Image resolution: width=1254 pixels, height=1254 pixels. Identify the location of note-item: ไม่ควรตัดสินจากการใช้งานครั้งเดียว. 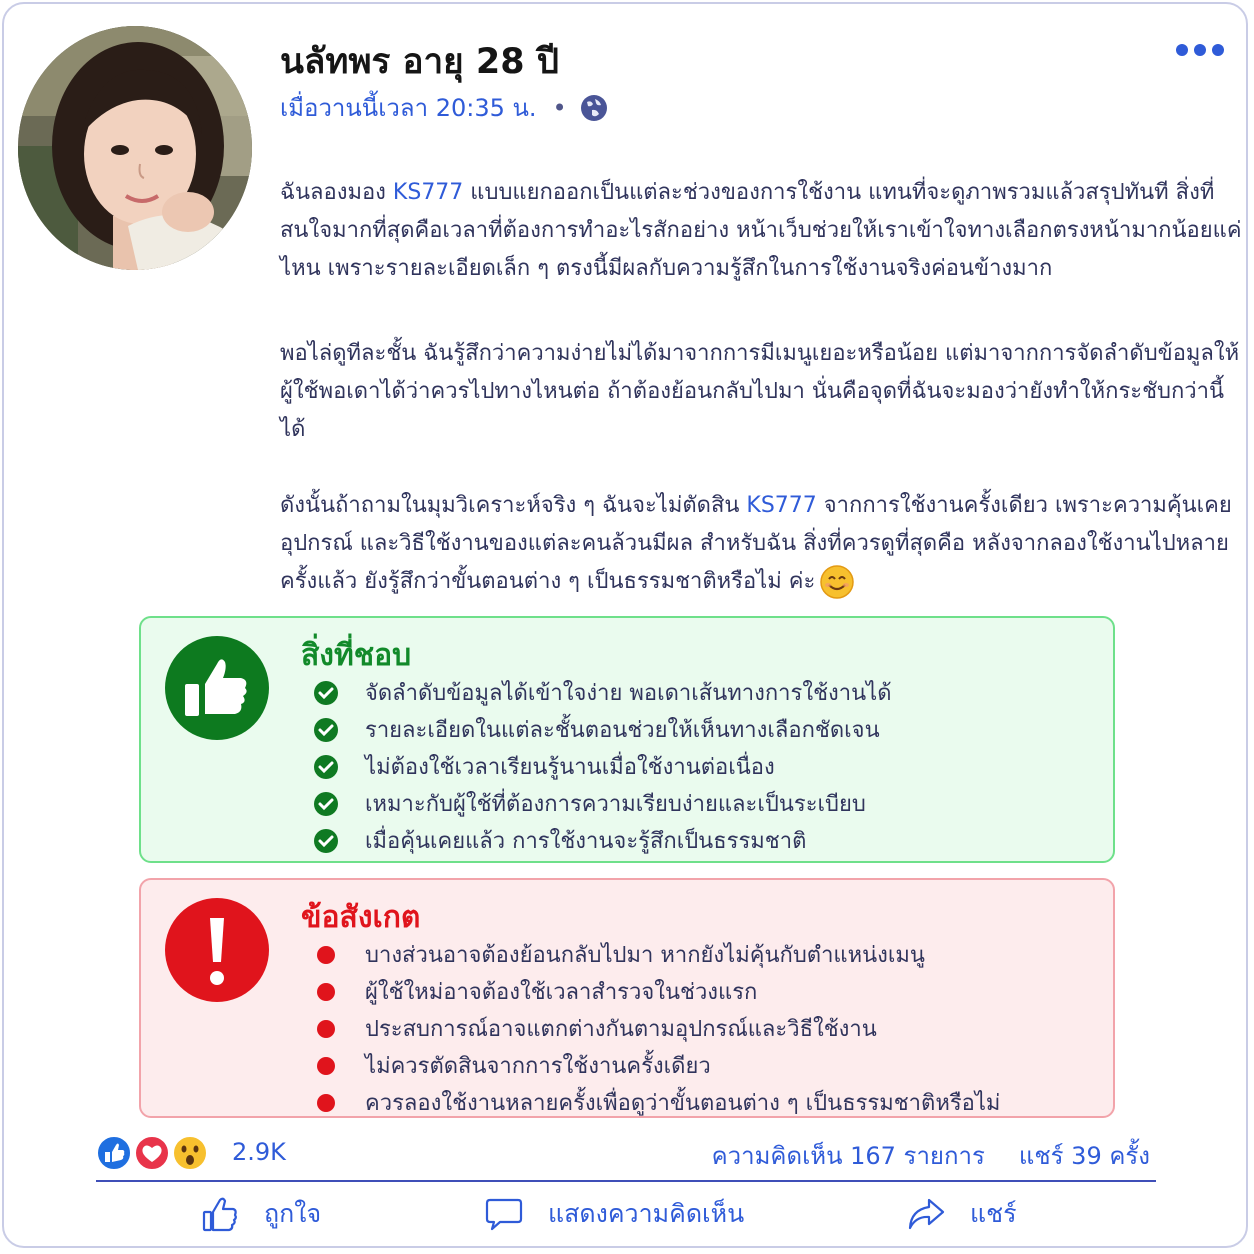
(656, 1065).